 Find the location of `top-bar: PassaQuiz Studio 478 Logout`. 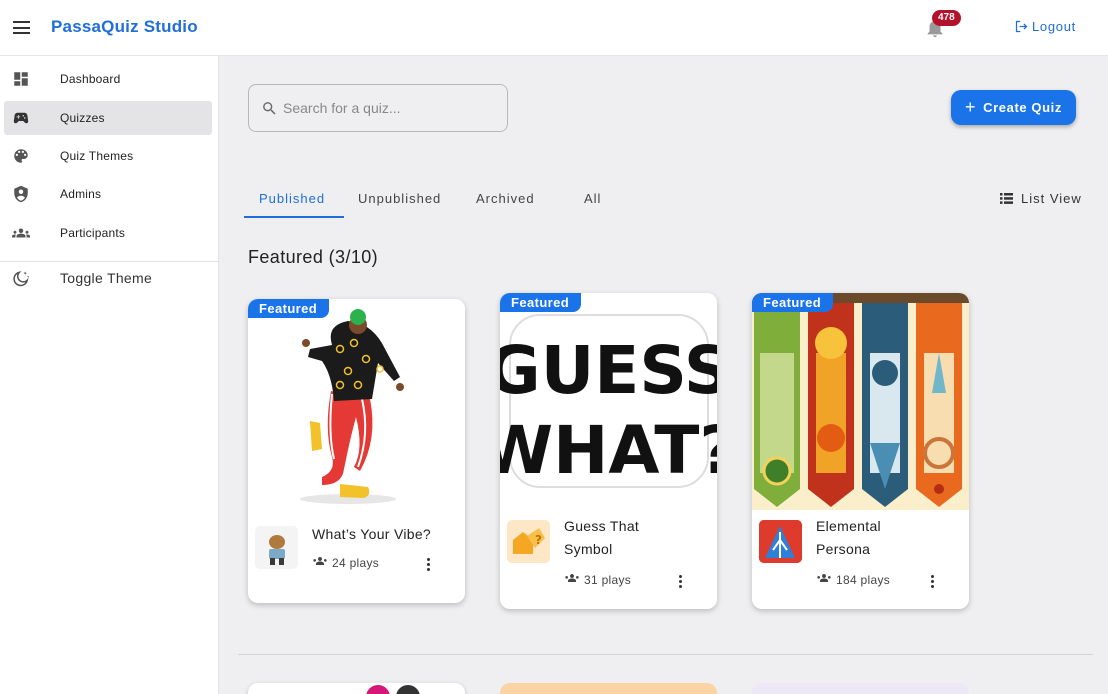

top-bar: PassaQuiz Studio 478 Logout is located at coordinates (554, 28).